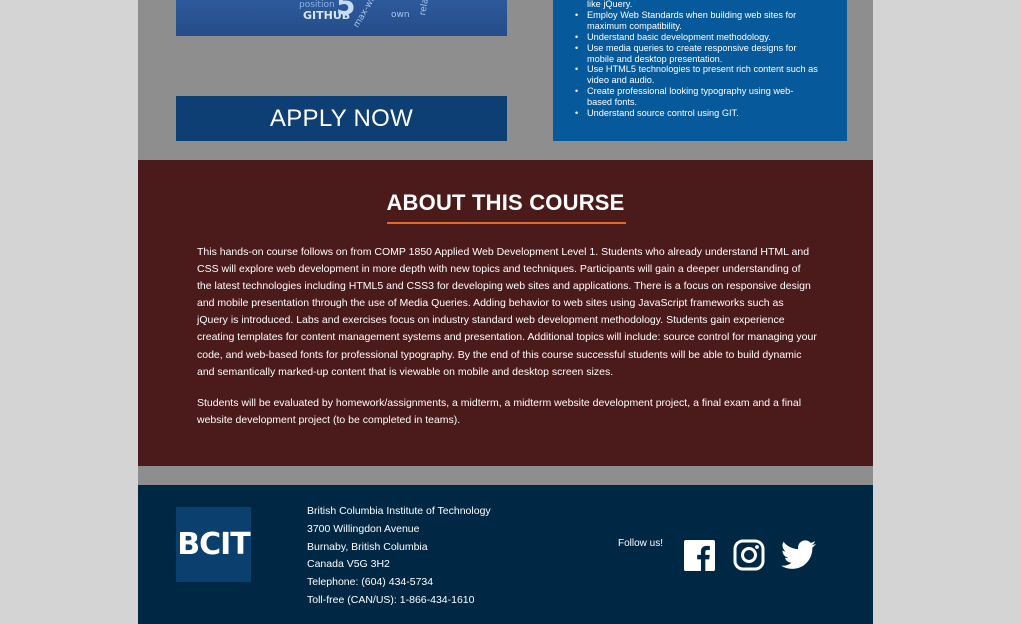  I want to click on outcome-item-continued: based fonts., so click(612, 102).